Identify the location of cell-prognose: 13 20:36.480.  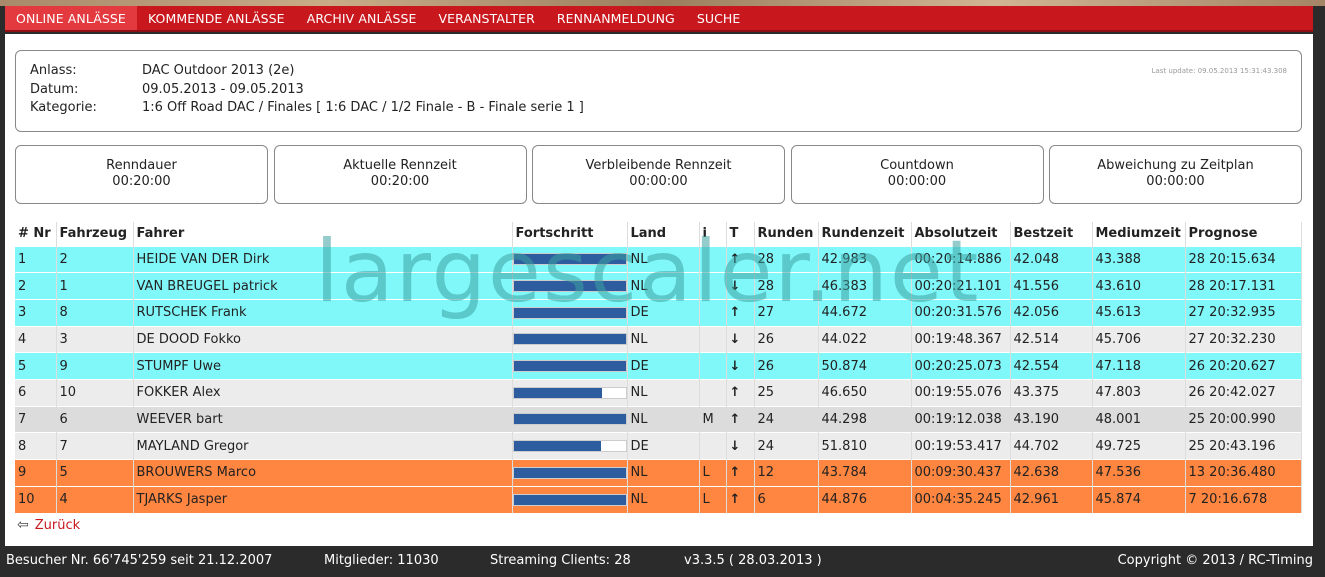
(1243, 473).